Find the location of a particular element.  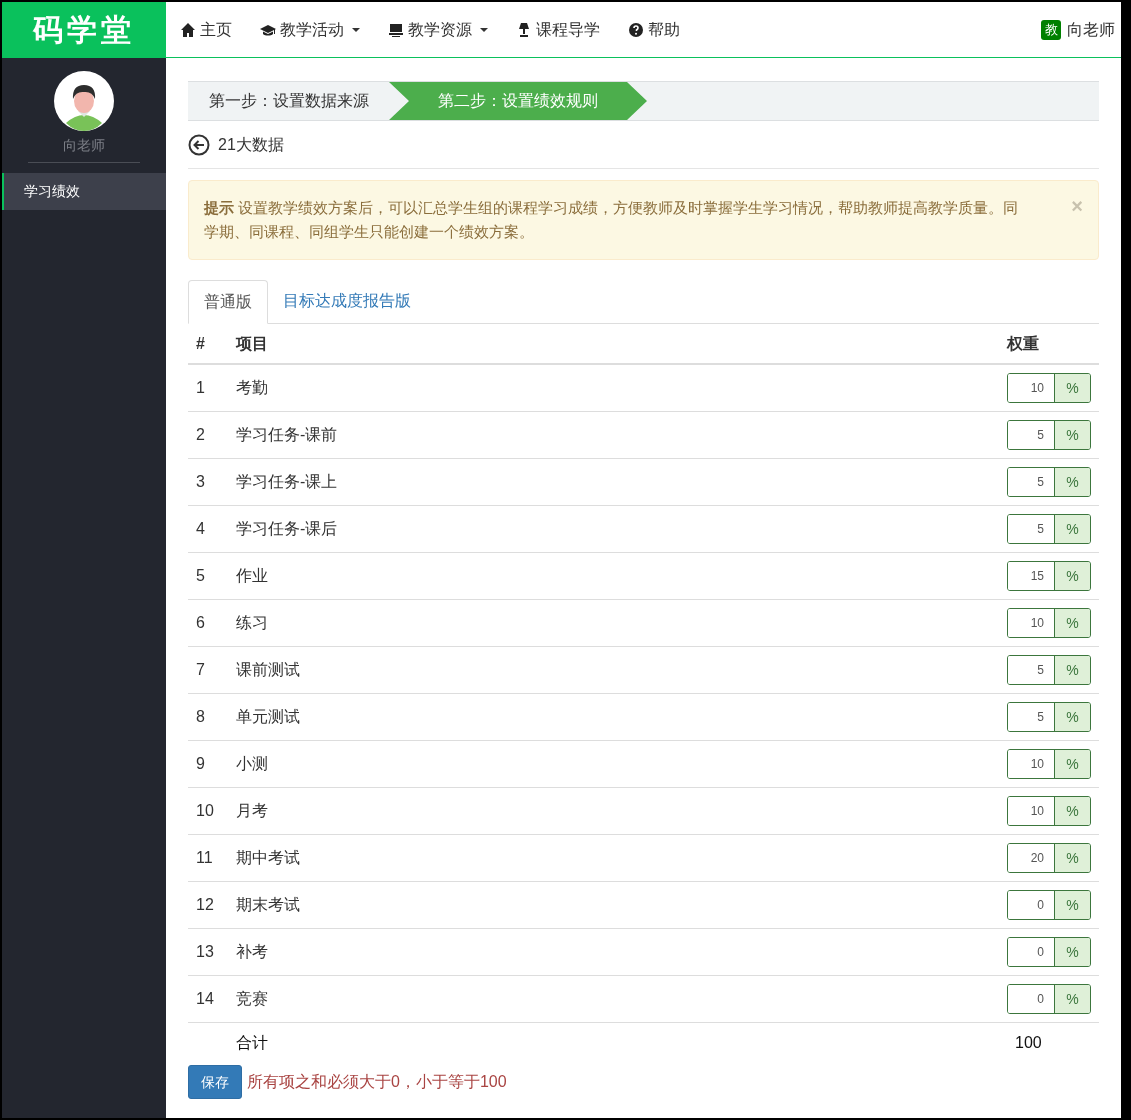

page-title: 21大数据 is located at coordinates (251, 144).